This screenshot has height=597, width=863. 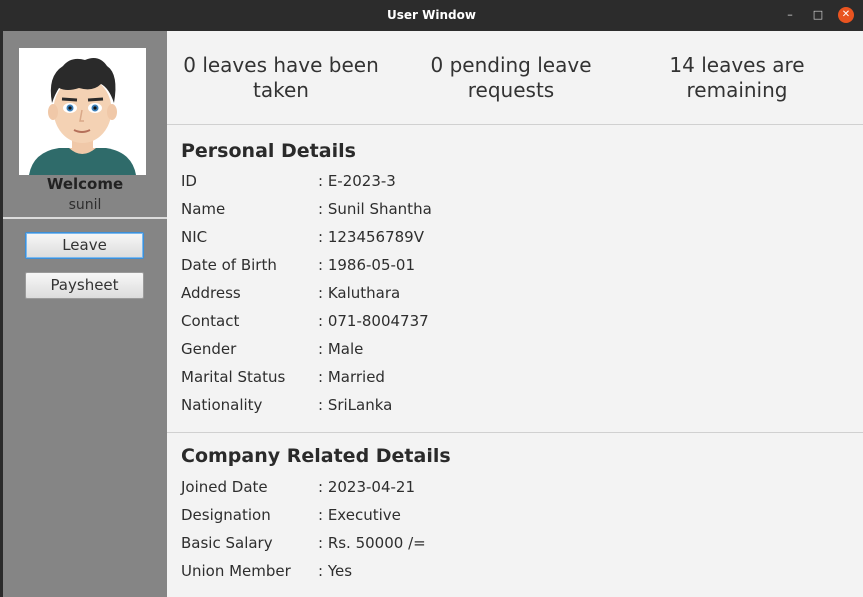 I want to click on detail-value: : Executive, so click(x=359, y=515).